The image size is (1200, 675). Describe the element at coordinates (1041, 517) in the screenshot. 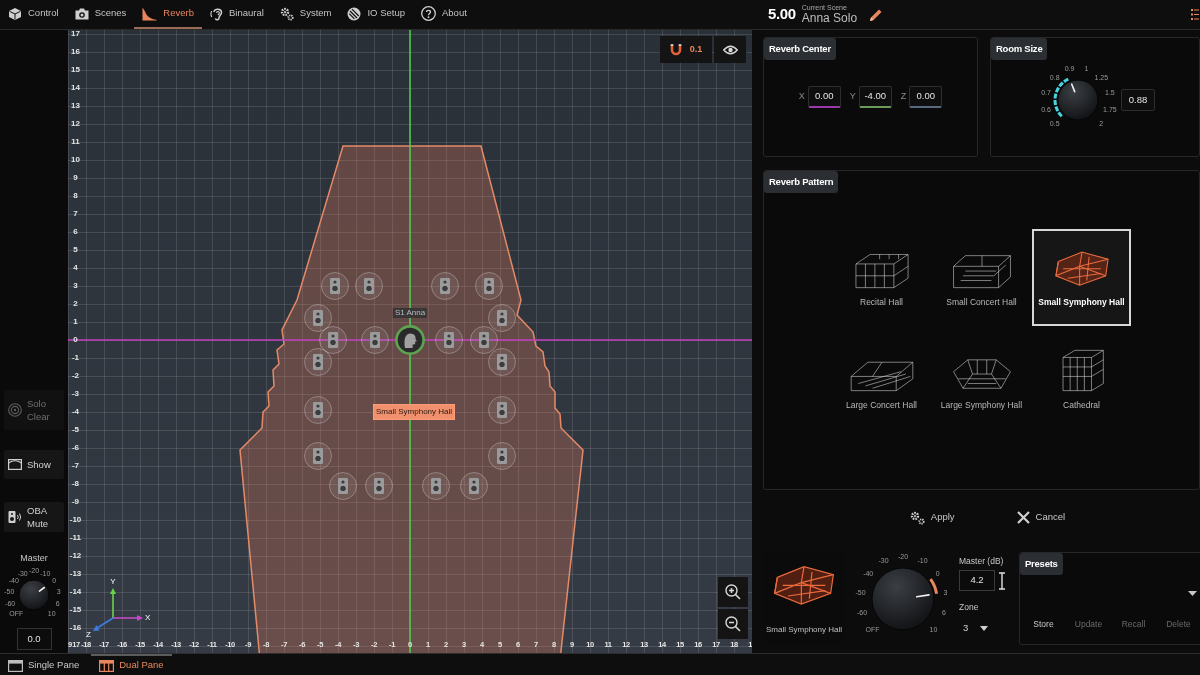

I see `cancel-button: Cancel` at that location.